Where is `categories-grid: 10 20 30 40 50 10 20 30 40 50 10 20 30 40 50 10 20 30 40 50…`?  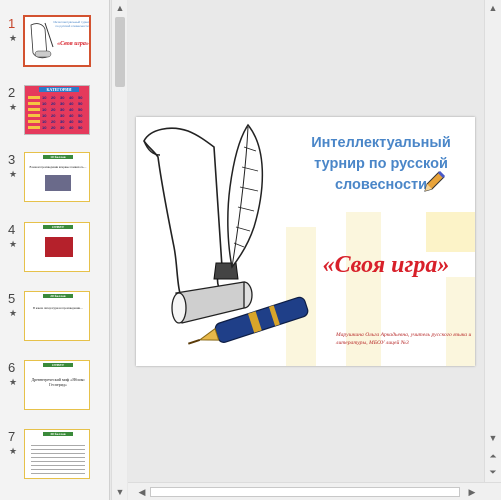
categories-grid: 10 20 30 40 50 10 20 30 40 50 10 20 30 40 50 10 20 30 40 50… is located at coordinates (58, 114).